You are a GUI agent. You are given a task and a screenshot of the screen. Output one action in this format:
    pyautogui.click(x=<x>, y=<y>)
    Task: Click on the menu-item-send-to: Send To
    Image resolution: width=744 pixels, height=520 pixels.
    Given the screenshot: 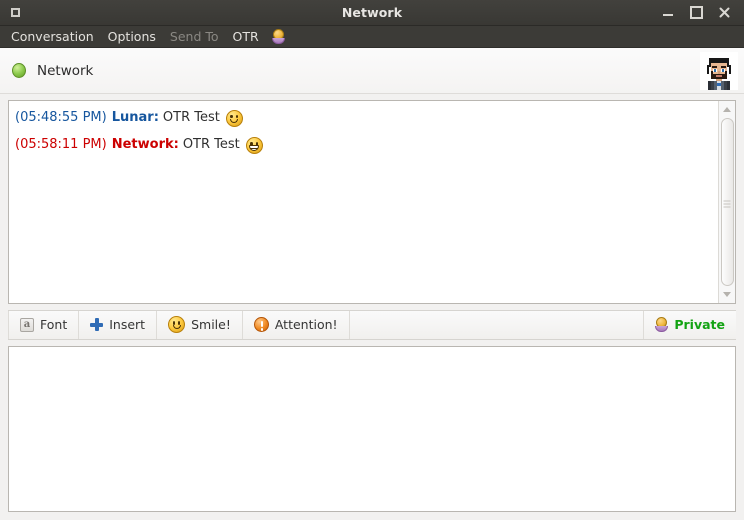 What is the action you would take?
    pyautogui.click(x=194, y=36)
    